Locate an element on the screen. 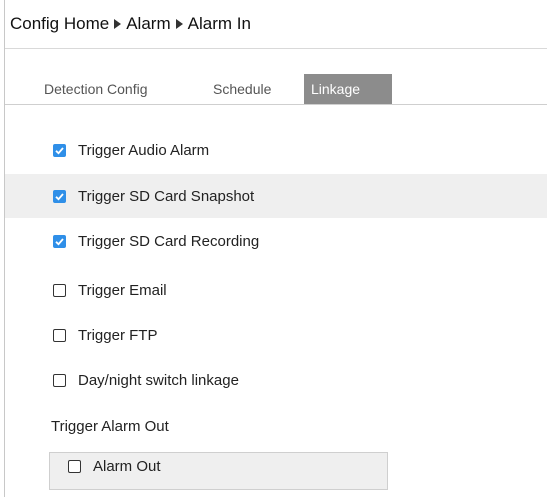  trigger-alarm-out-heading: Trigger Alarm Out is located at coordinates (110, 426).